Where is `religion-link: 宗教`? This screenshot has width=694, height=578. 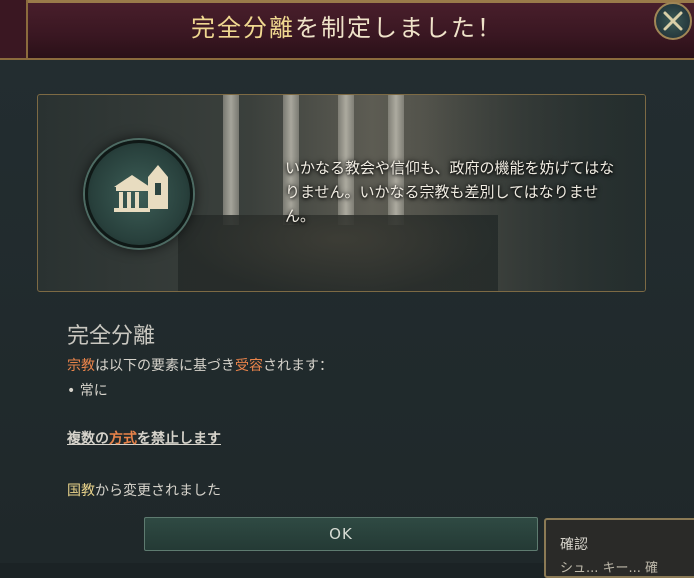 religion-link: 宗教 is located at coordinates (81, 366).